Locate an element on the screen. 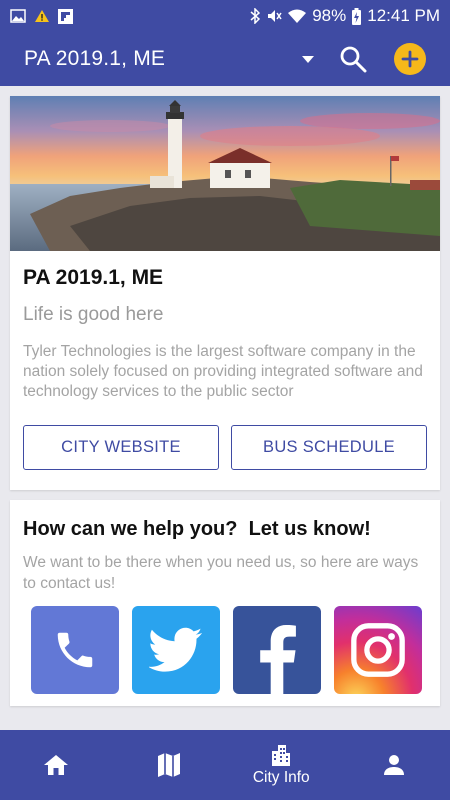 This screenshot has height=800, width=450. status-time: 12:41 PM is located at coordinates (403, 15).